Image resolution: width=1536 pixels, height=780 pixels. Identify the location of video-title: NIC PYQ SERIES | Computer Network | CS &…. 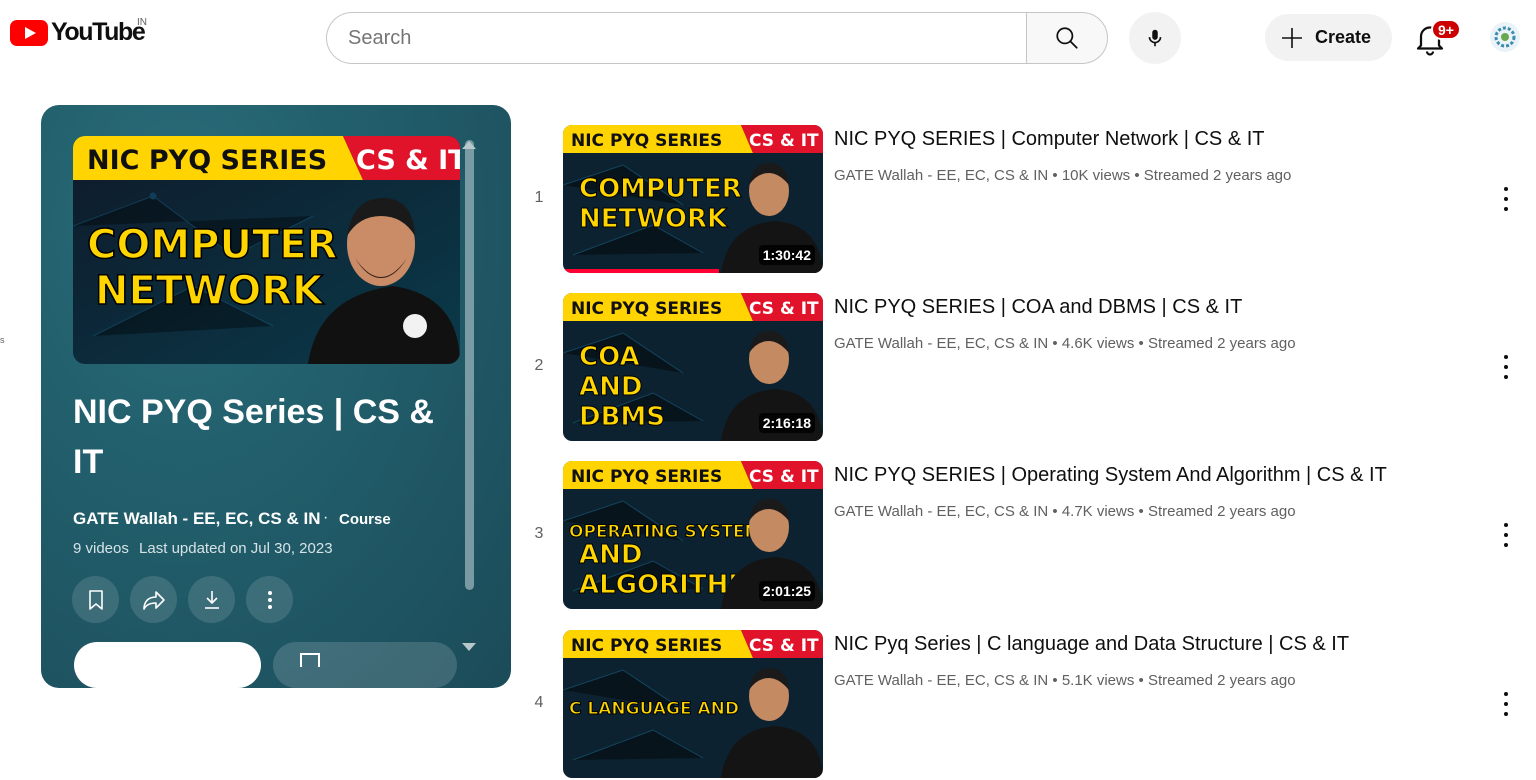
(1049, 139).